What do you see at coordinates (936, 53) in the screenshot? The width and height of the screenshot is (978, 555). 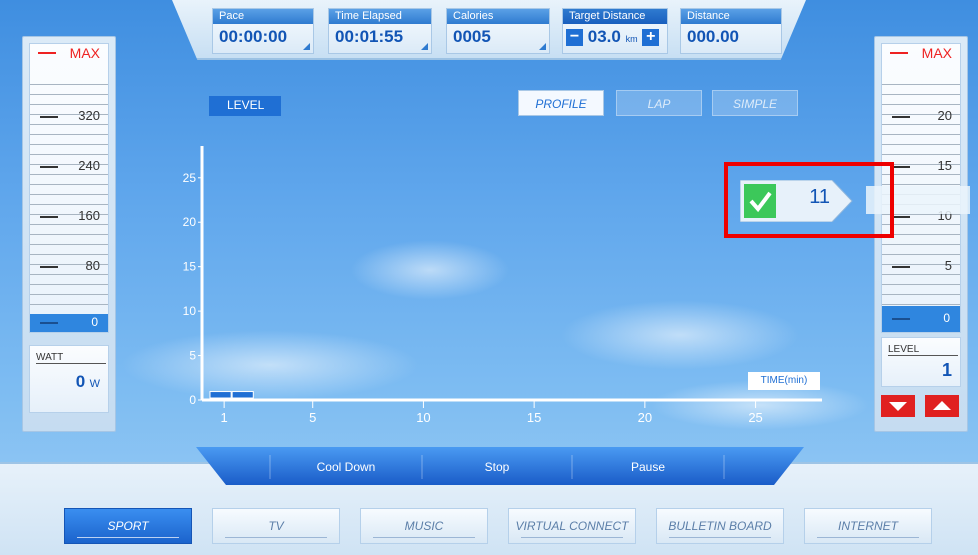 I see `level-max-label: MAX` at bounding box center [936, 53].